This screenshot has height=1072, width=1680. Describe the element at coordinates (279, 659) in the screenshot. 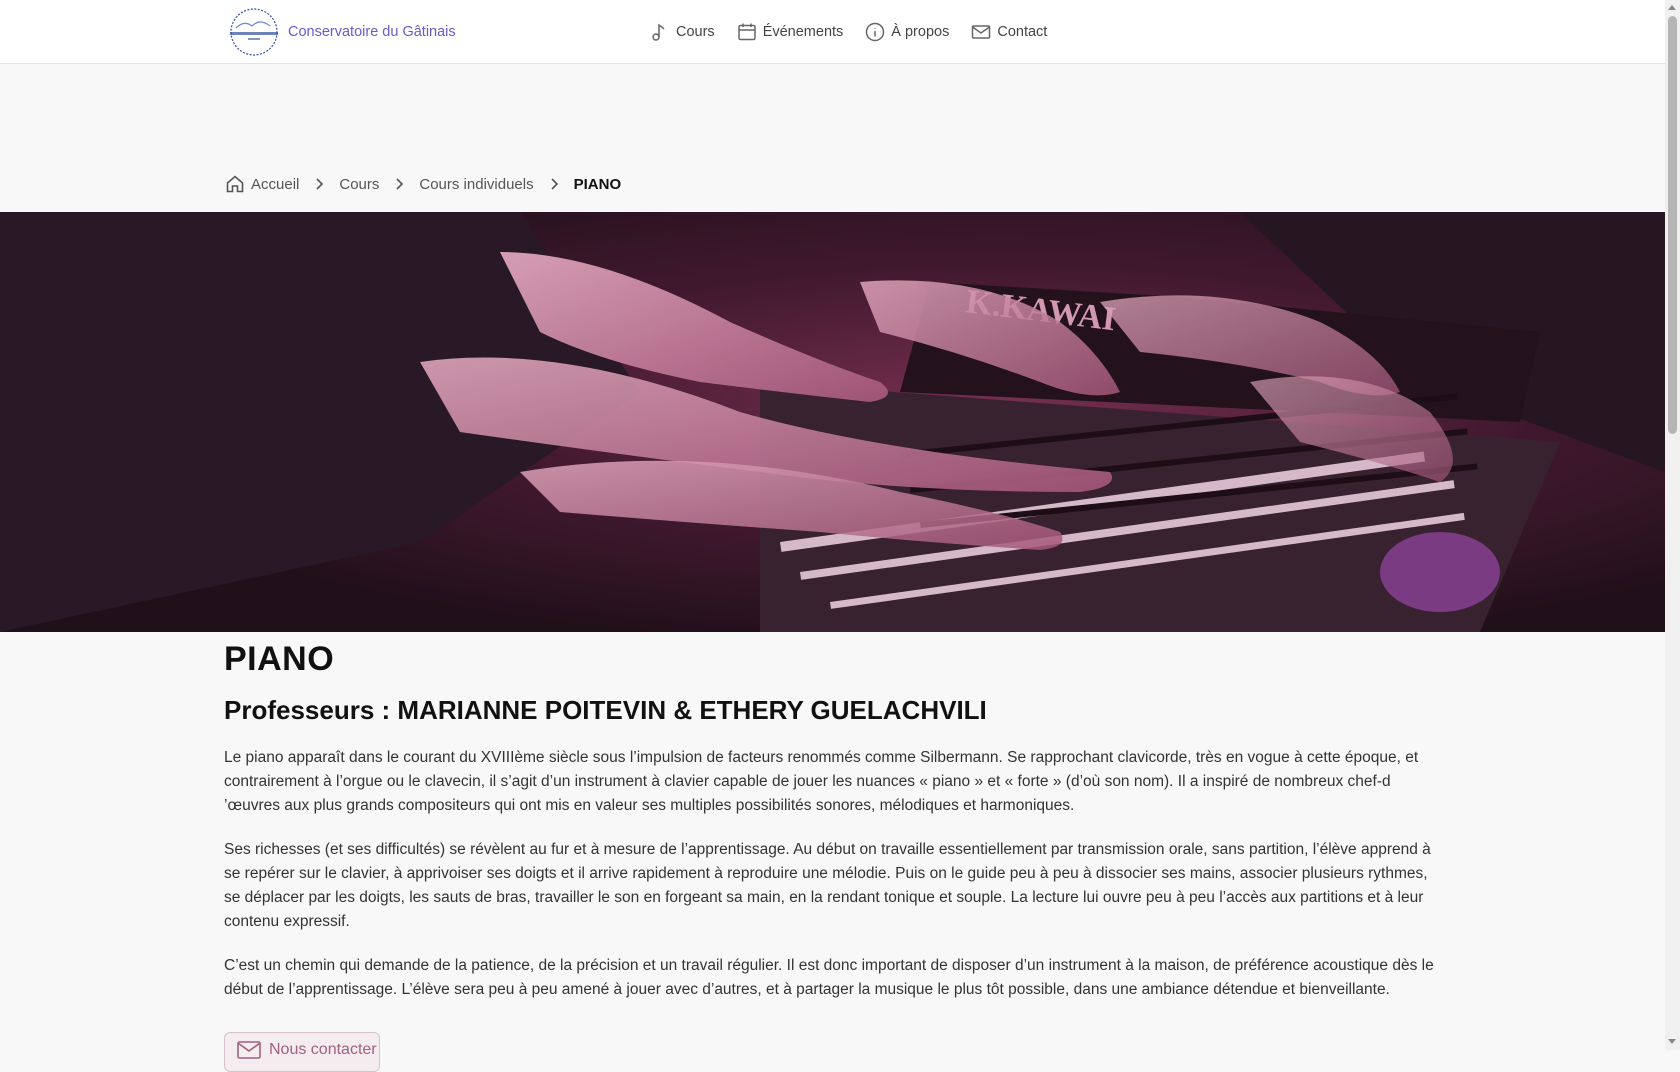

I see `page-title: PIANO` at that location.